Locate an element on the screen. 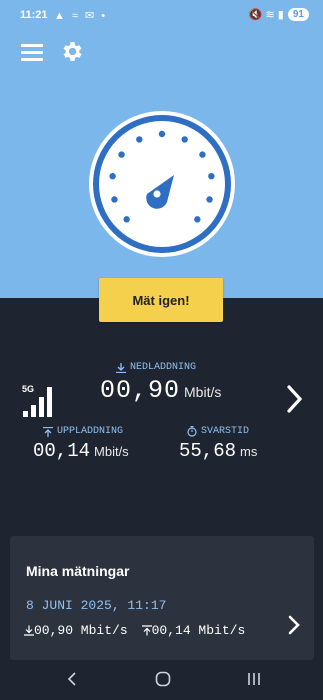 The width and height of the screenshot is (323, 700). home-icon is located at coordinates (163, 679).